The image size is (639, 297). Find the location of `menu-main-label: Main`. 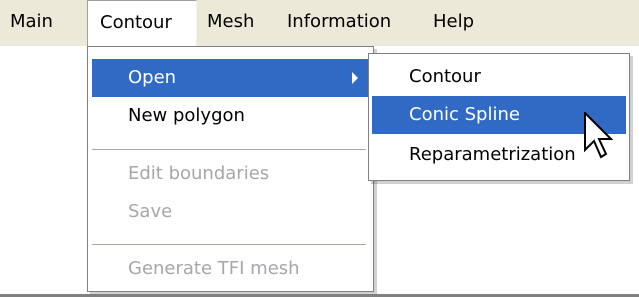

menu-main-label: Main is located at coordinates (31, 21).